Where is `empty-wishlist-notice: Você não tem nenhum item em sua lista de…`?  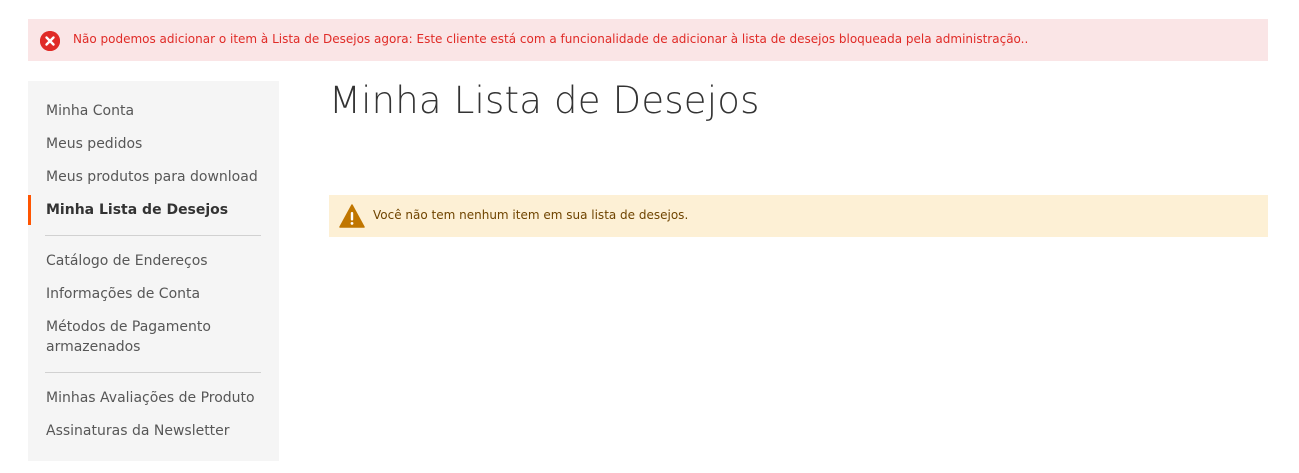 empty-wishlist-notice: Você não tem nenhum item em sua lista de… is located at coordinates (798, 216).